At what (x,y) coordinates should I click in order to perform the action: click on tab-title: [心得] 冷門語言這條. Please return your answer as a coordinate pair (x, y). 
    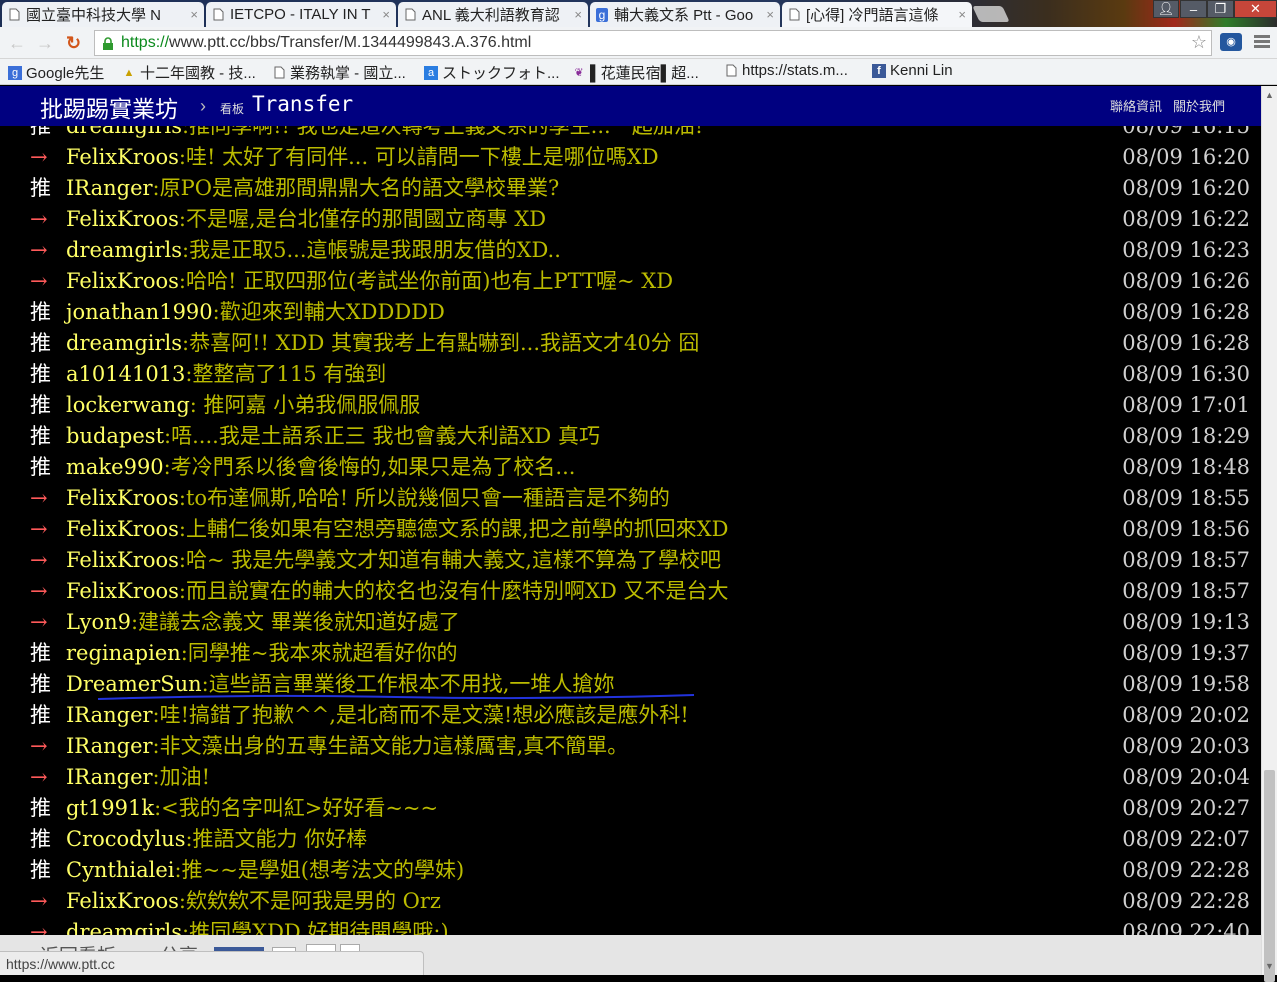
    Looking at the image, I should click on (872, 15).